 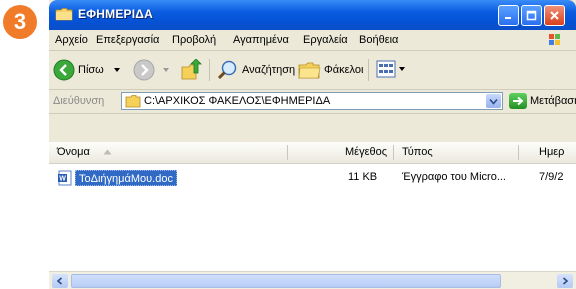 I want to click on horizontal-scrollbar, so click(x=312, y=280).